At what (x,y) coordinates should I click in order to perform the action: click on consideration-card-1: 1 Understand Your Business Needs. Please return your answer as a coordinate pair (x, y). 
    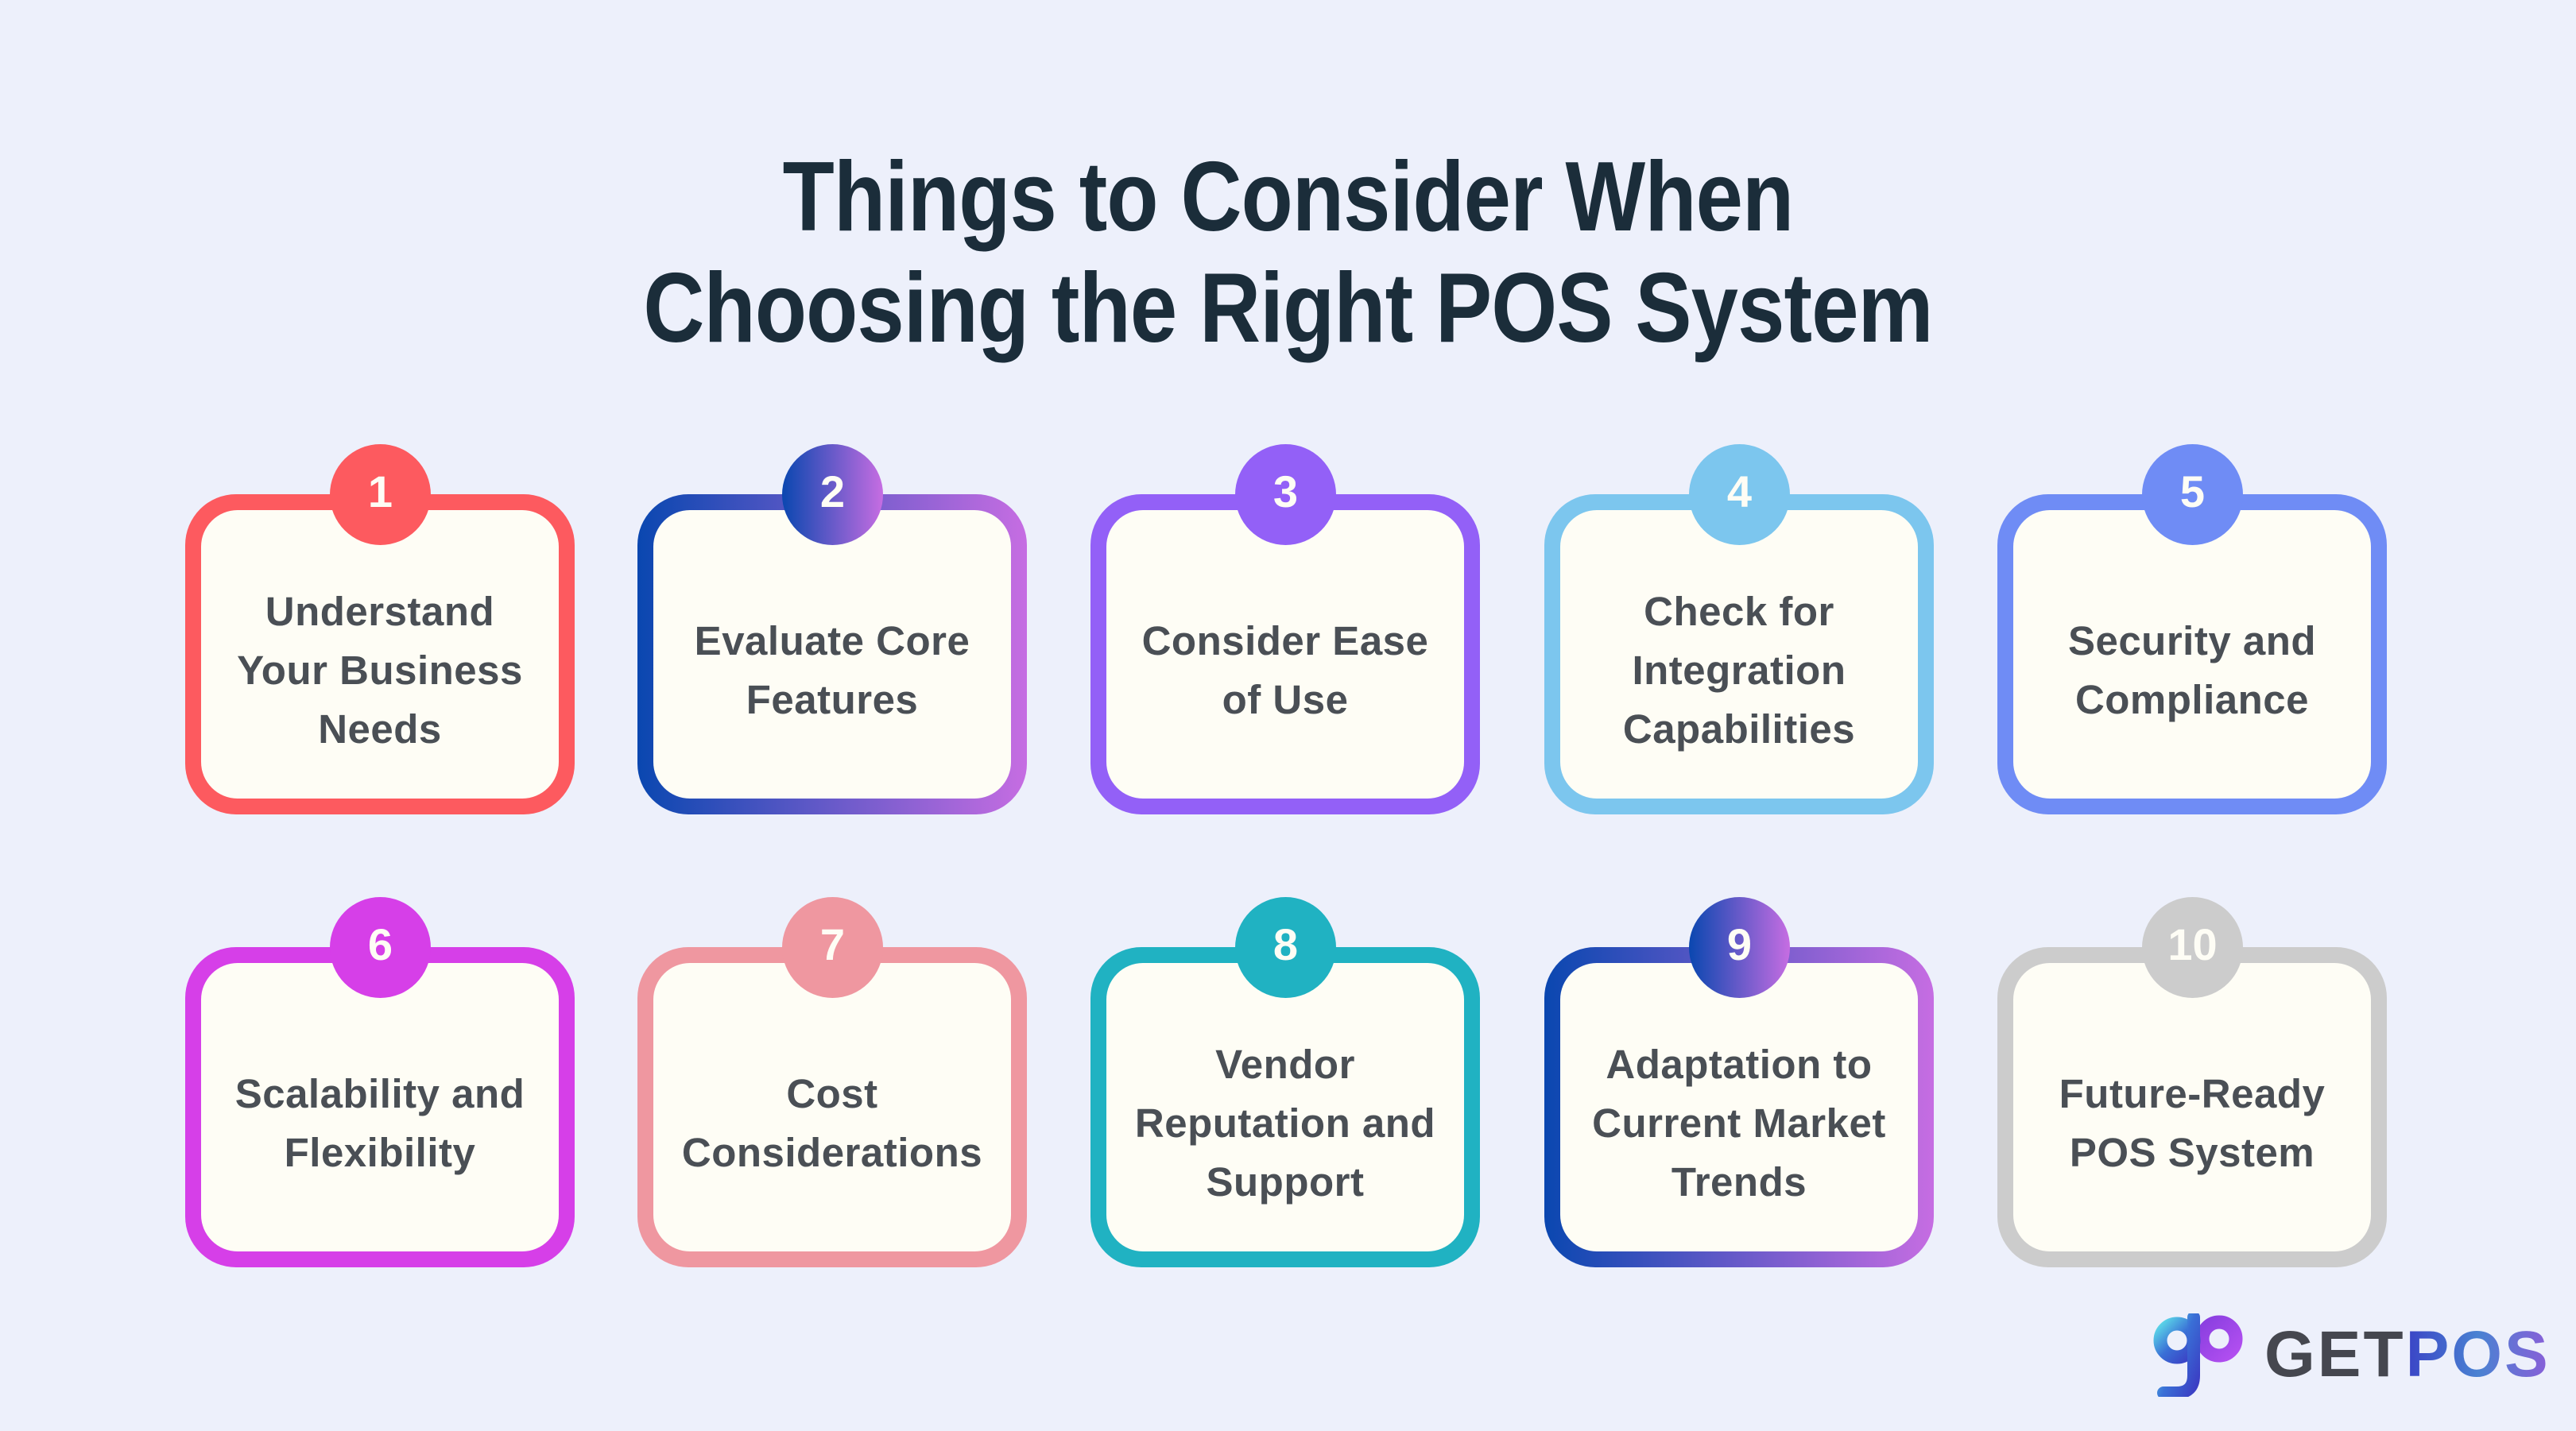
    Looking at the image, I should click on (380, 629).